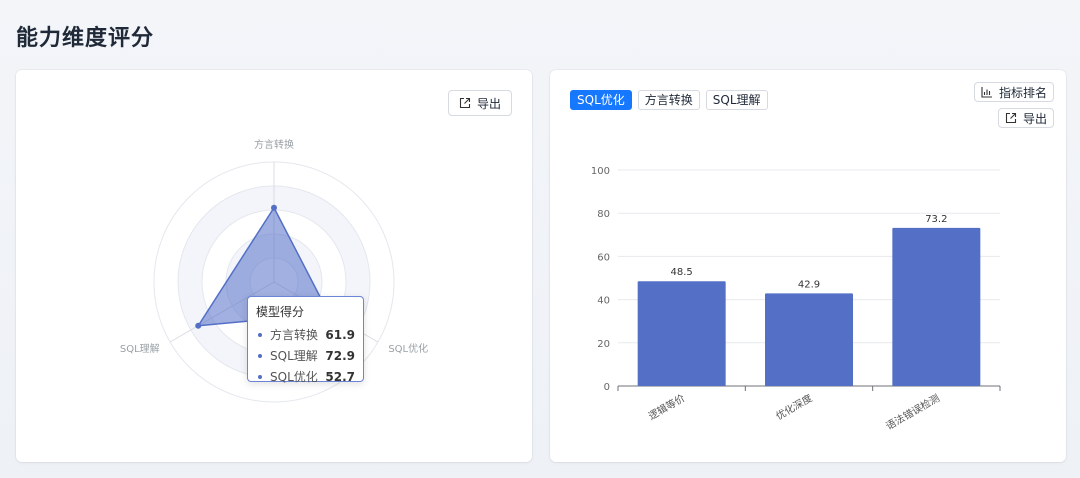  What do you see at coordinates (280, 312) in the screenshot?
I see `tooltip-title: 模型得分` at bounding box center [280, 312].